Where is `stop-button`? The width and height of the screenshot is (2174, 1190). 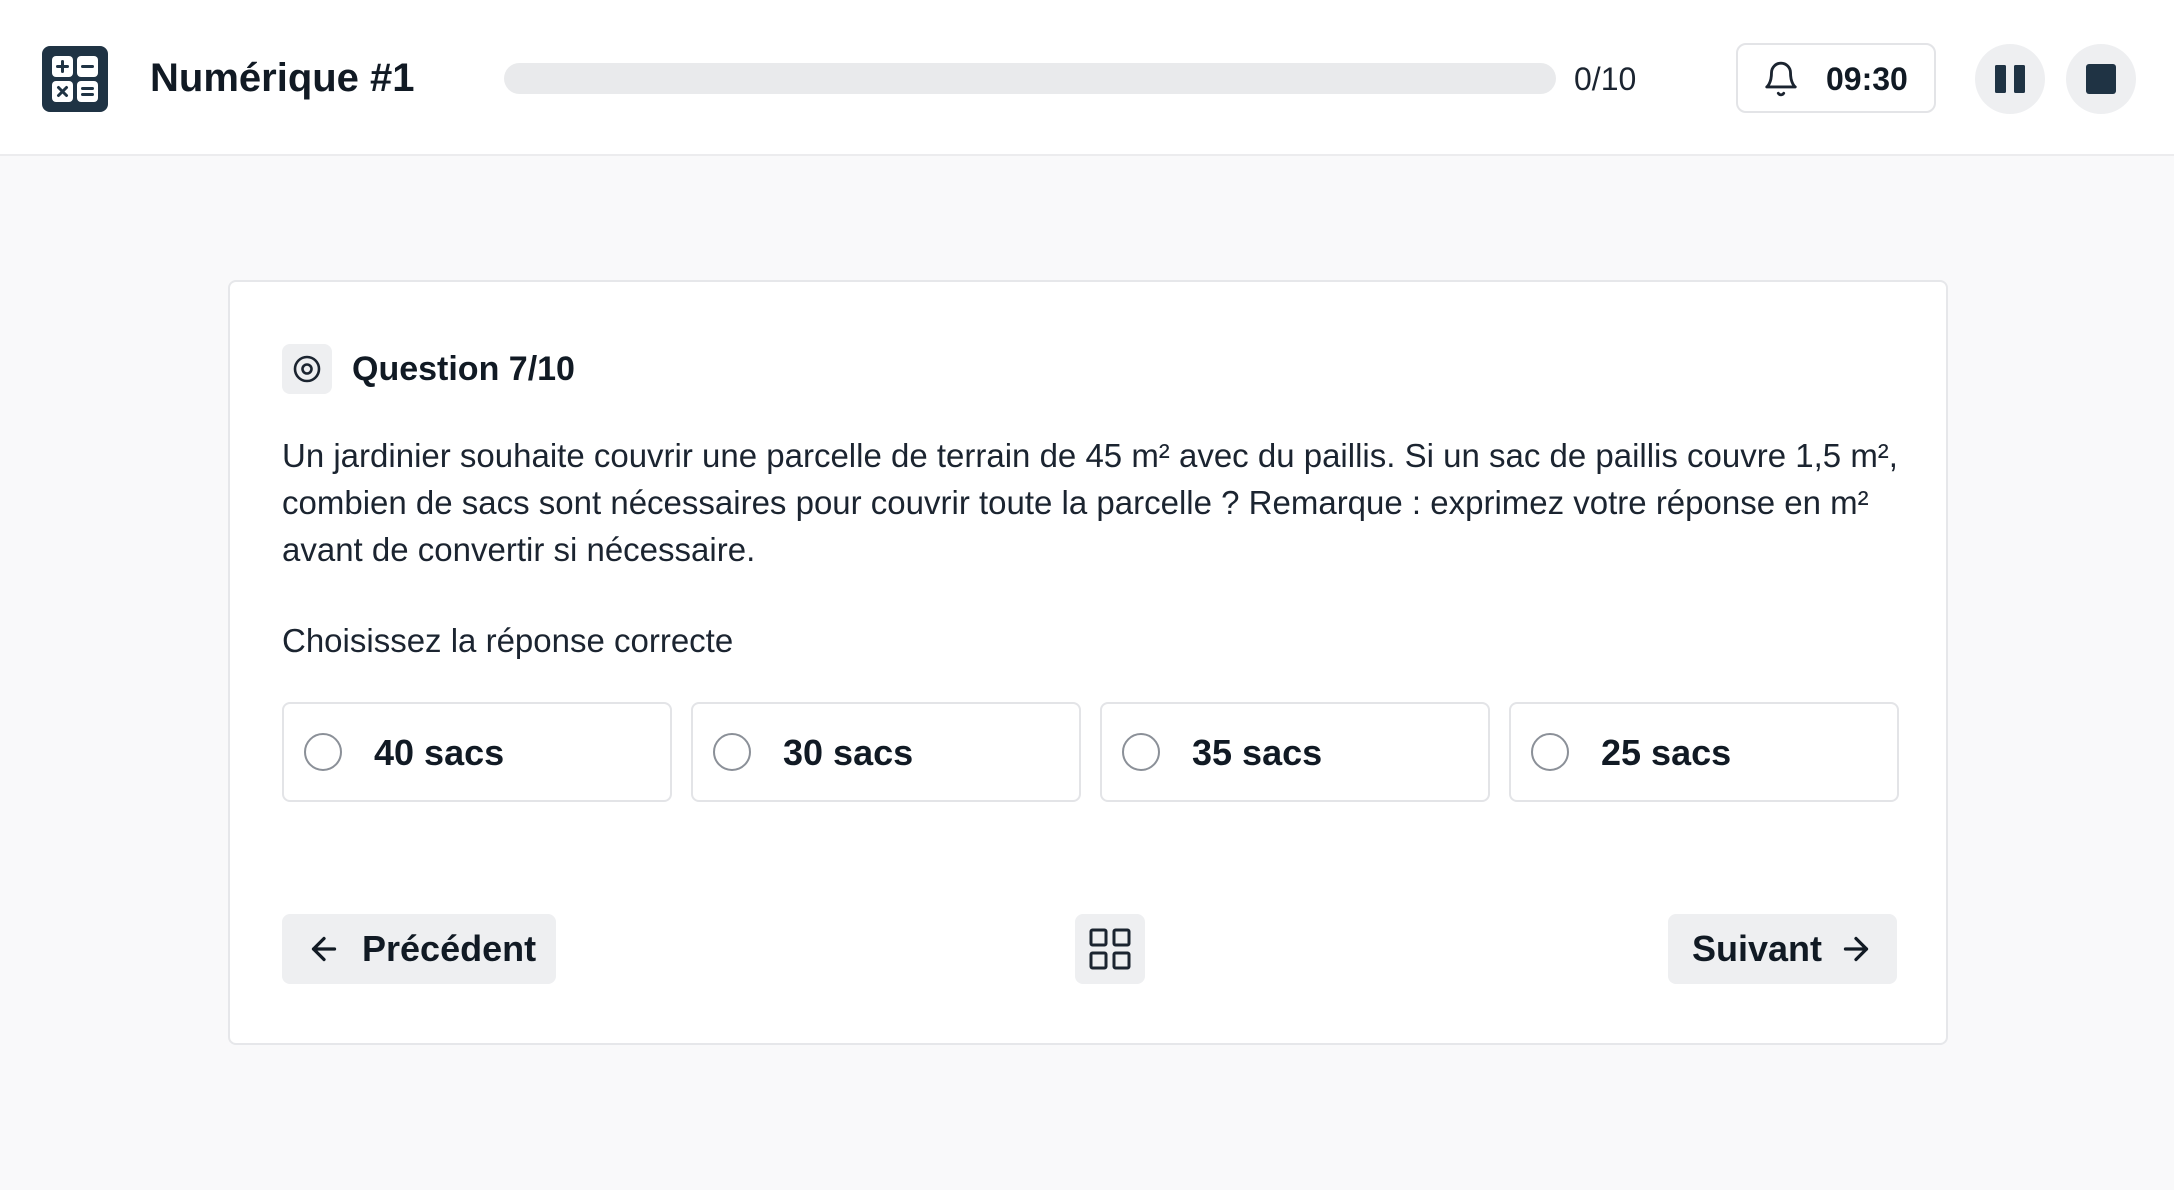 stop-button is located at coordinates (2101, 79).